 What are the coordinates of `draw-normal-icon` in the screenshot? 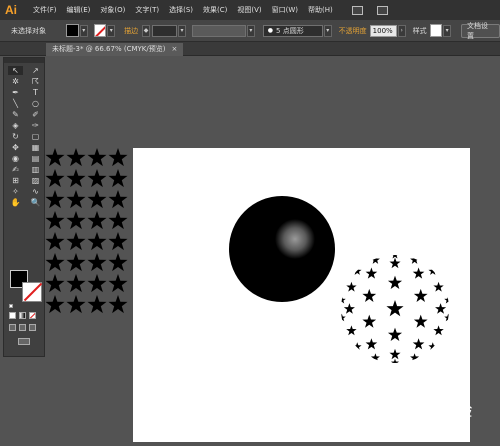 It's located at (12, 327).